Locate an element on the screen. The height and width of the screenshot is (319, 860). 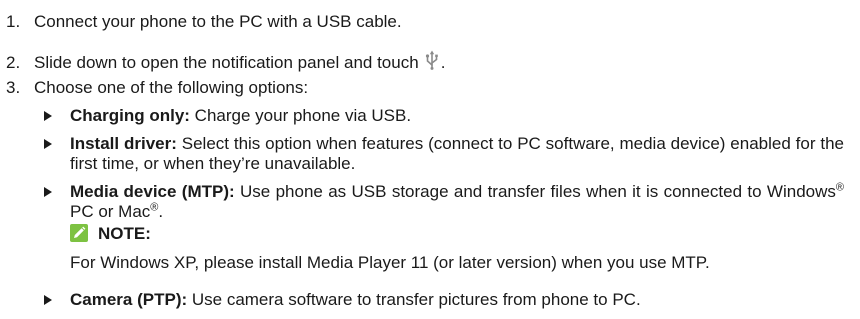
option-heading: Install driver: is located at coordinates (123, 143).